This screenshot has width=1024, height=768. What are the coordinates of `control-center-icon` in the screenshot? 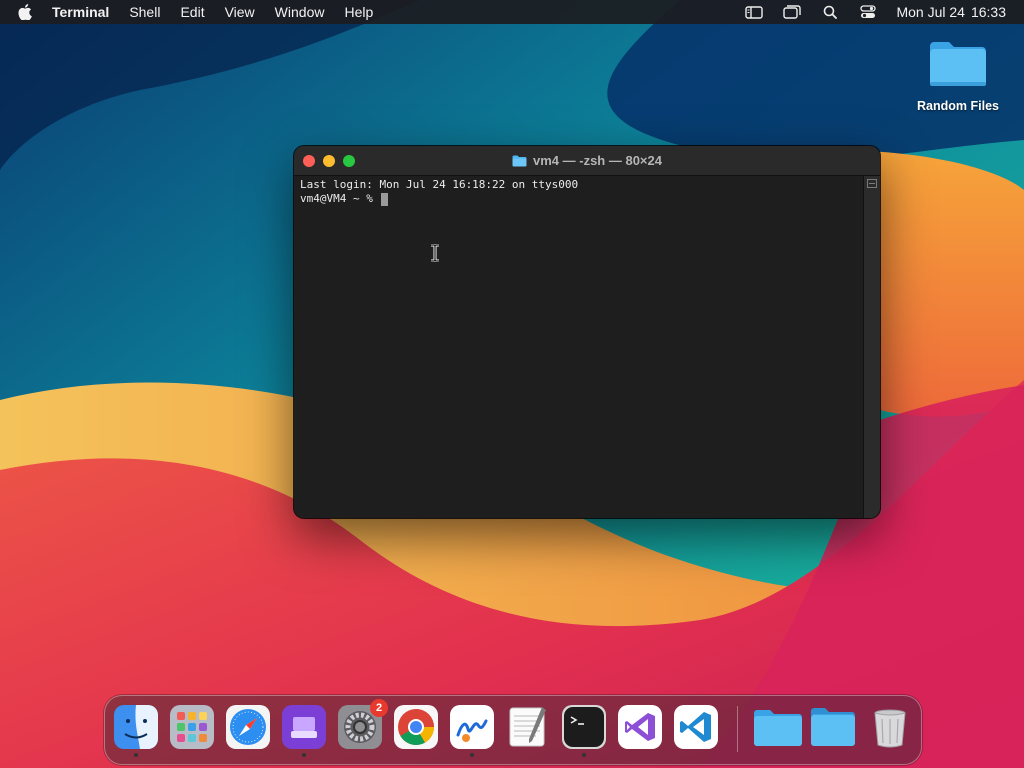 It's located at (868, 12).